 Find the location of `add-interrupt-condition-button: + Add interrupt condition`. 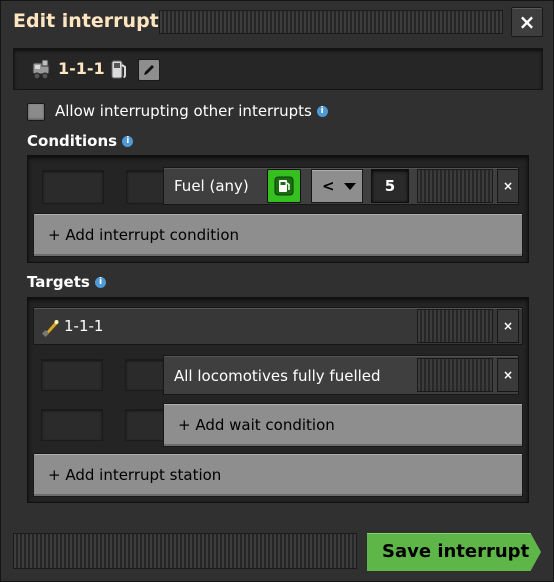

add-interrupt-condition-button: + Add interrupt condition is located at coordinates (278, 235).